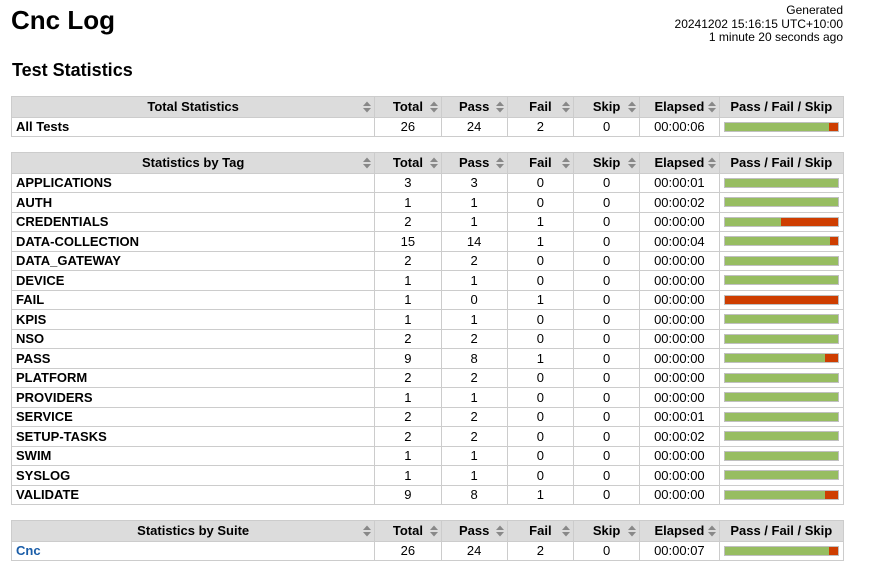 The width and height of the screenshot is (888, 575). What do you see at coordinates (193, 202) in the screenshot?
I see `stat-name: AUTH` at bounding box center [193, 202].